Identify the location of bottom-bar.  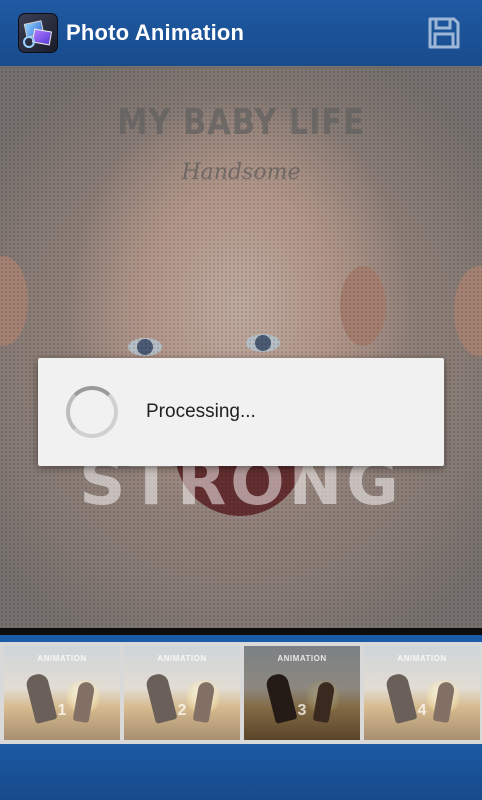
(241, 772).